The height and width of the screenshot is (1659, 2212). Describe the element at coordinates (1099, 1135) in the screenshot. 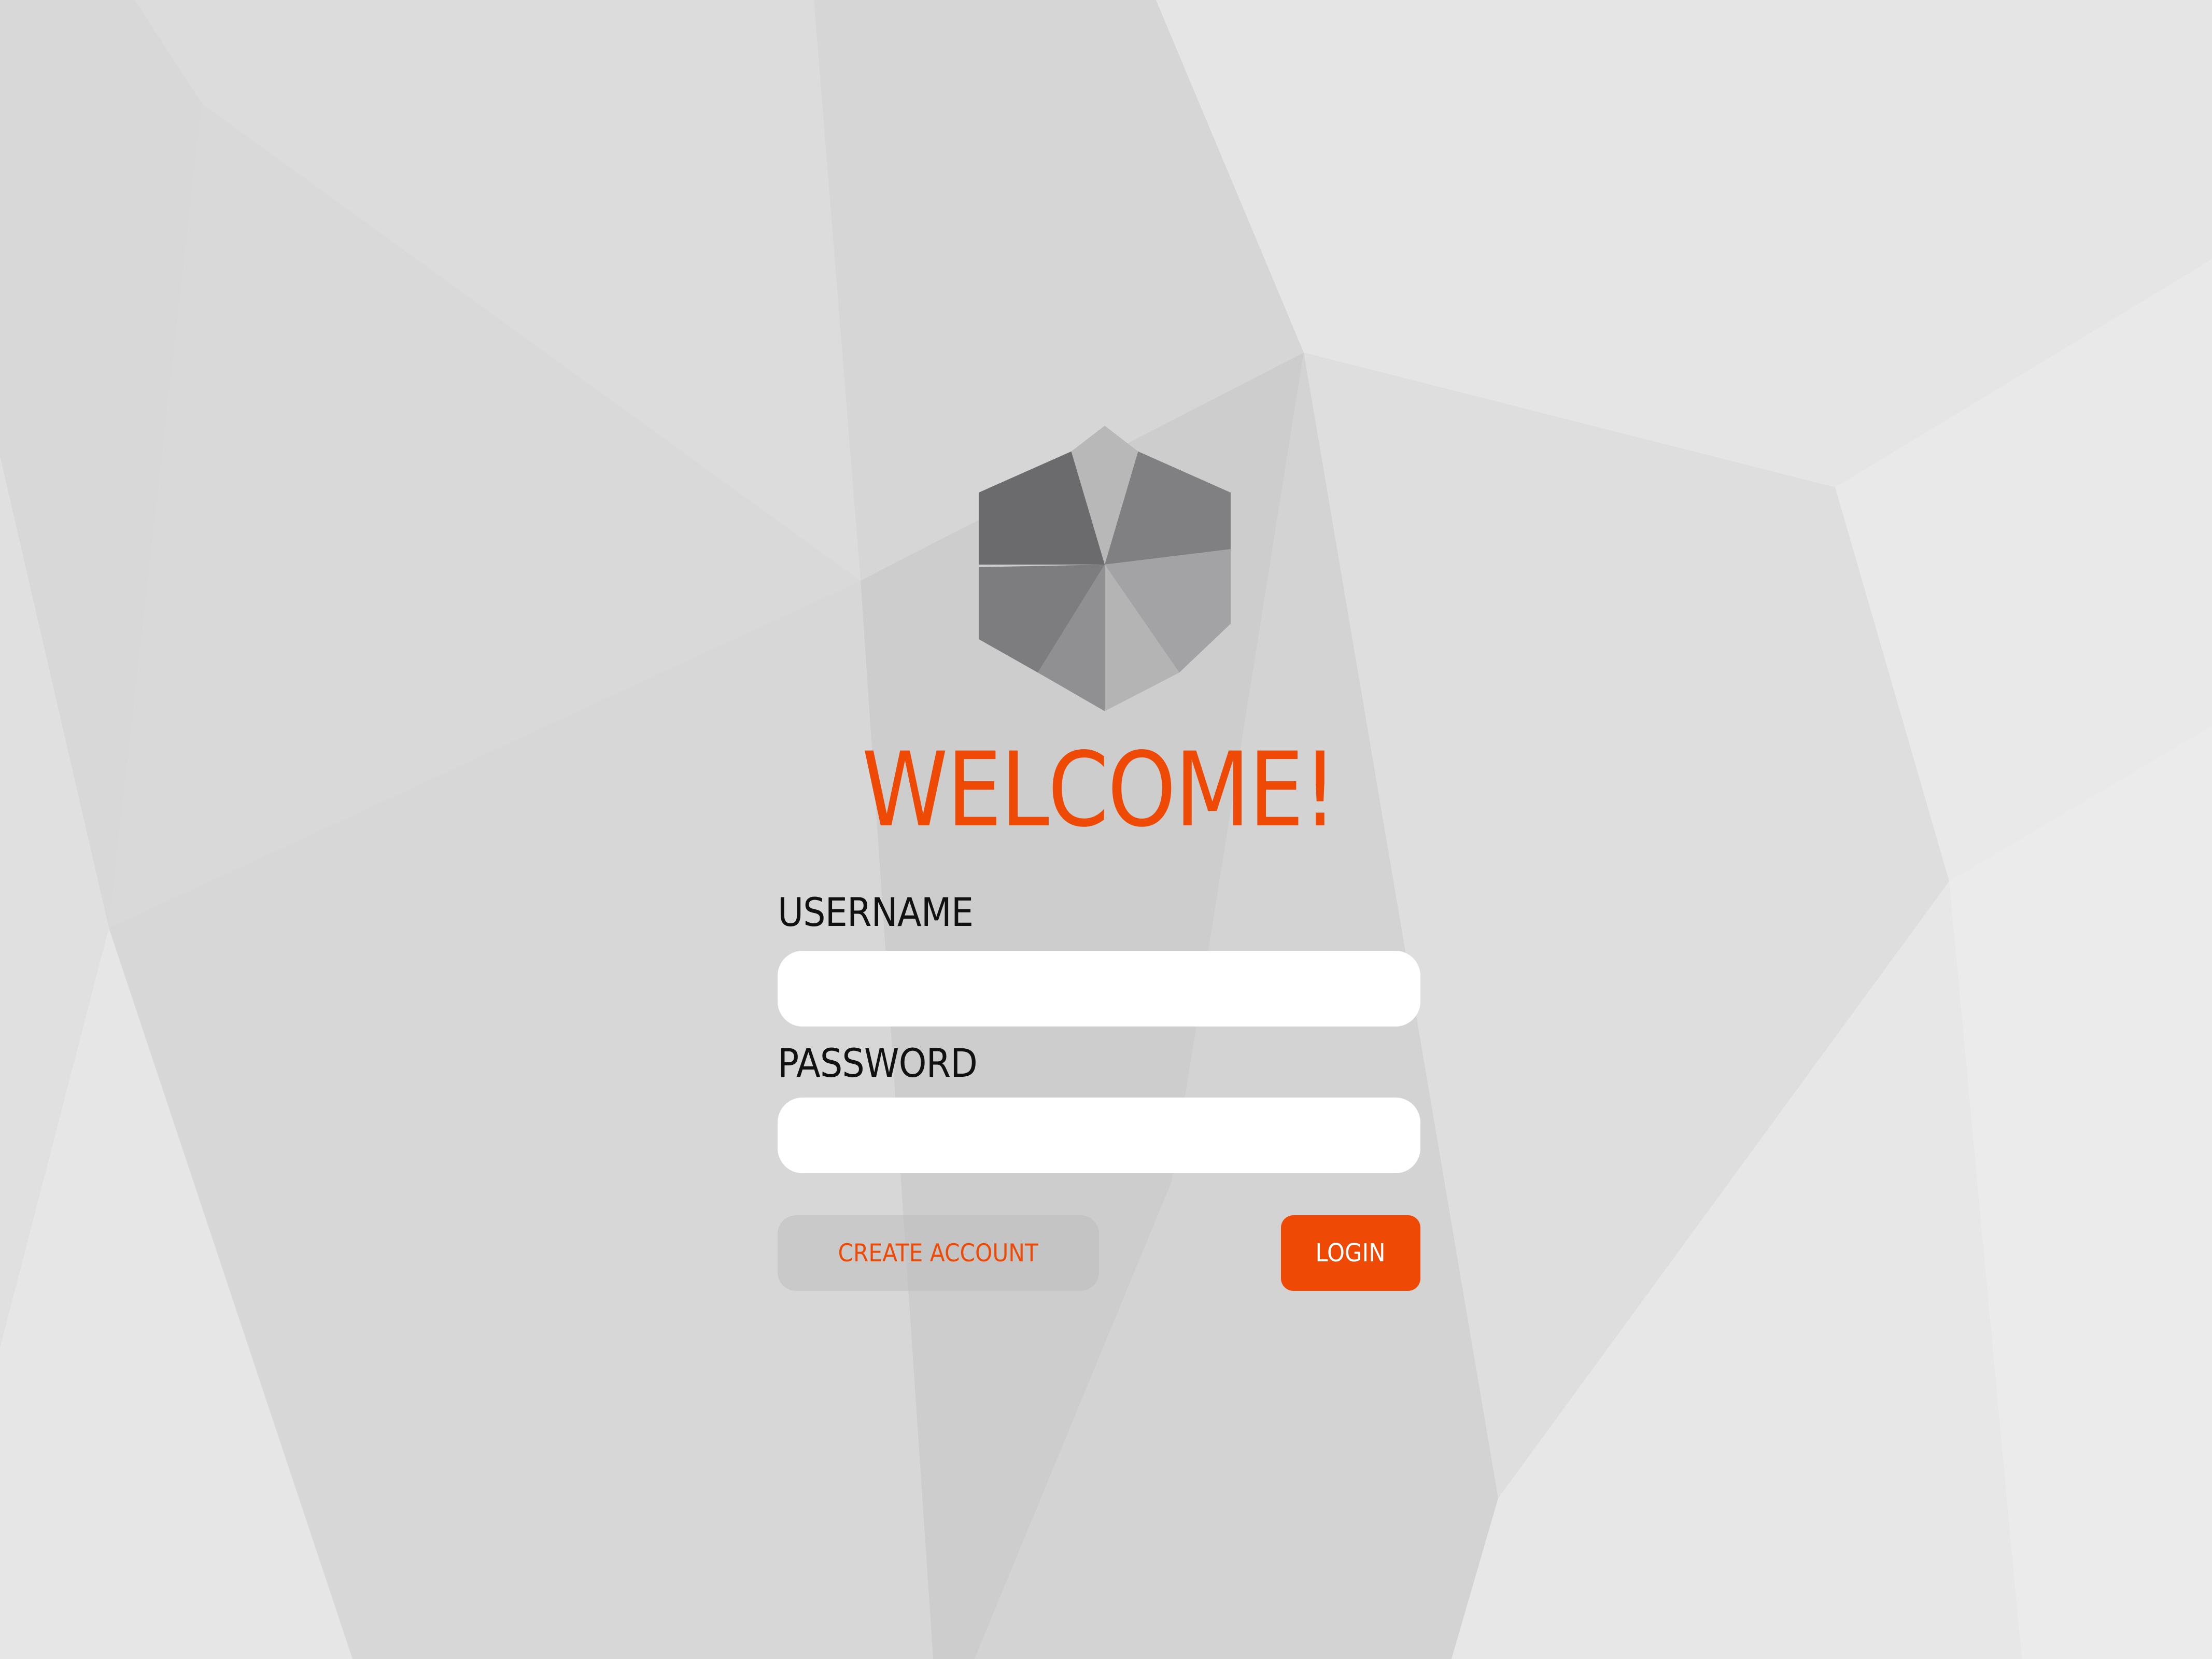

I see `password-input` at that location.